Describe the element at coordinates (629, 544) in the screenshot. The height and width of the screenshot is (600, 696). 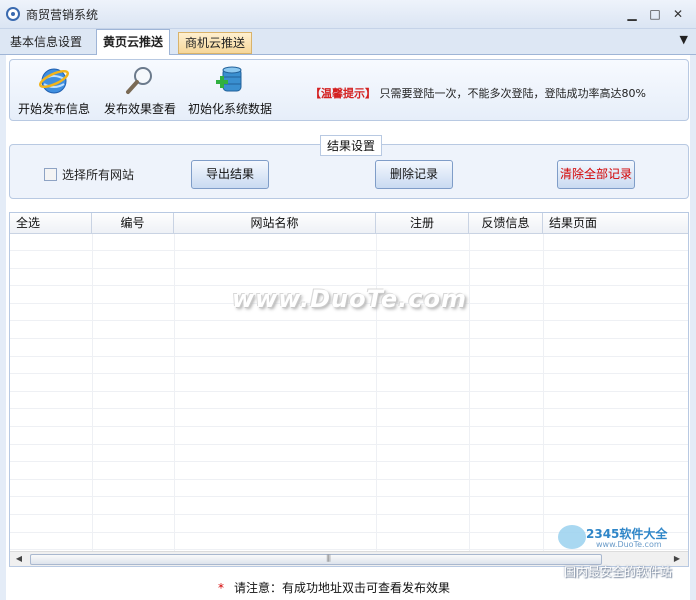
I see `corner-url: www.DuoTe.com` at that location.